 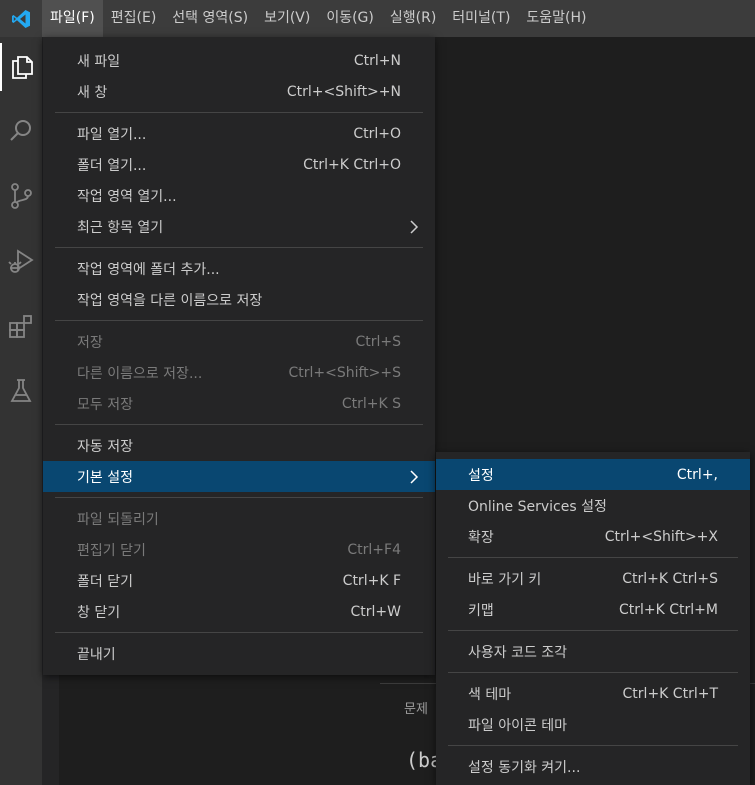 What do you see at coordinates (593, 536) in the screenshot?
I see `preferences-menu-item: 확장 Ctrl+<Shift>+X` at bounding box center [593, 536].